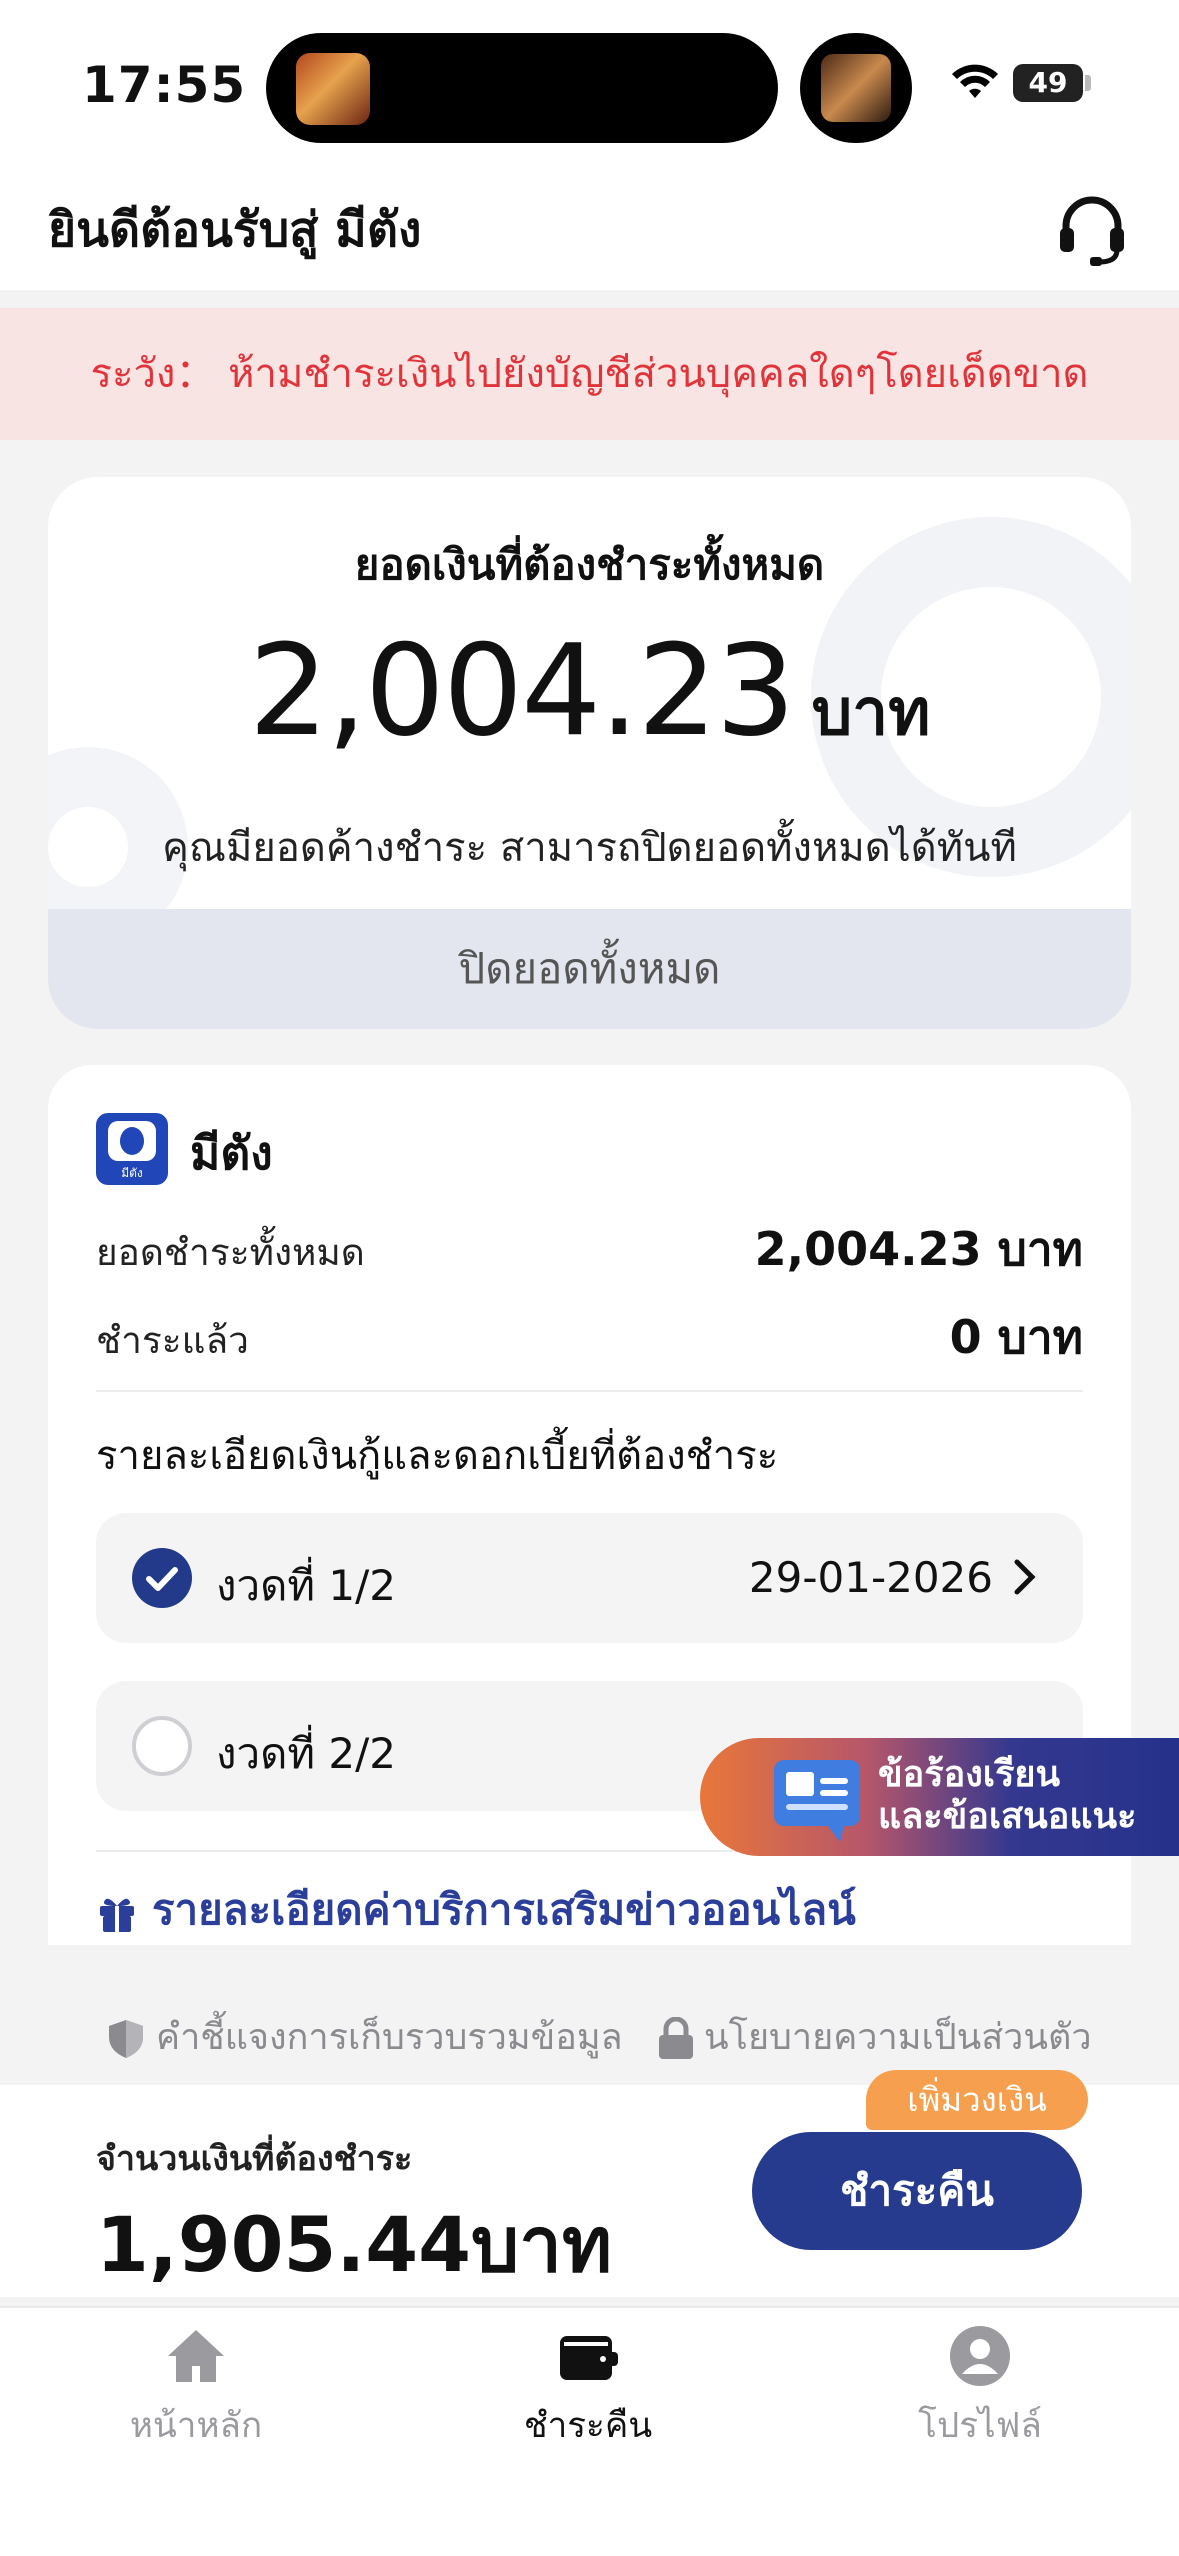 Image resolution: width=1179 pixels, height=2556 pixels. What do you see at coordinates (504, 1909) in the screenshot?
I see `addon-service-label: รายละเอียดค่าบริการเสริมข่าวออนไลน์` at bounding box center [504, 1909].